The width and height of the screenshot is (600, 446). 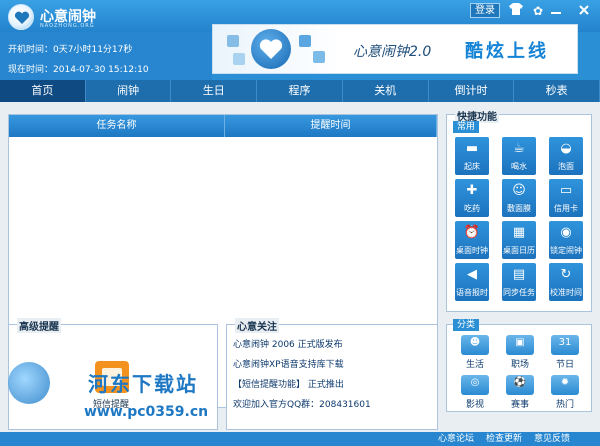 What do you see at coordinates (519, 232) in the screenshot?
I see `calendar-icon: ▦` at bounding box center [519, 232].